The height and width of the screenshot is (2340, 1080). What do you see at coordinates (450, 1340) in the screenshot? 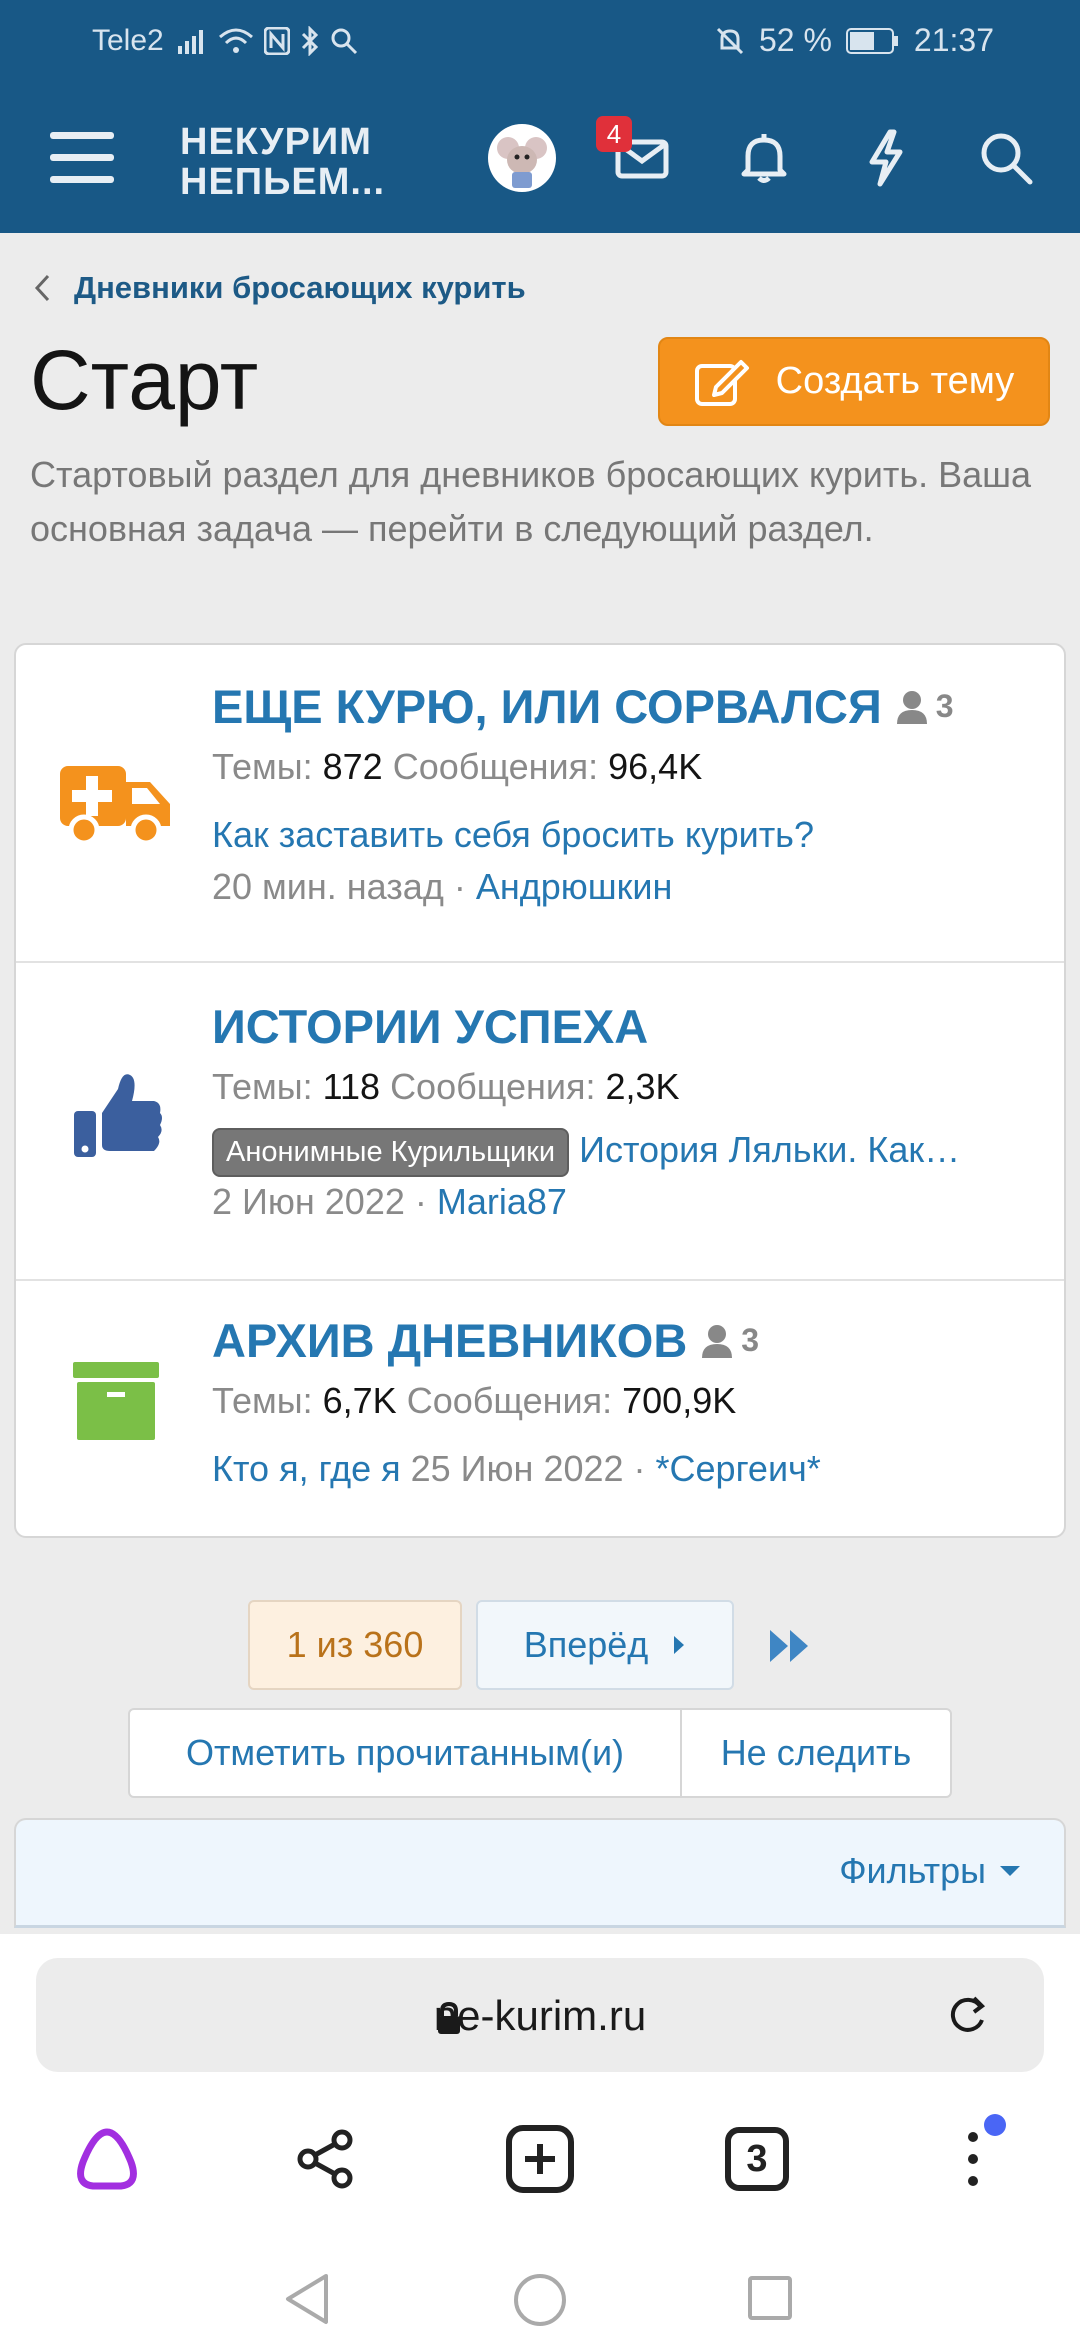
I see `subforum-title-text: АРХИВ ДНЕВНИКОВ` at bounding box center [450, 1340].